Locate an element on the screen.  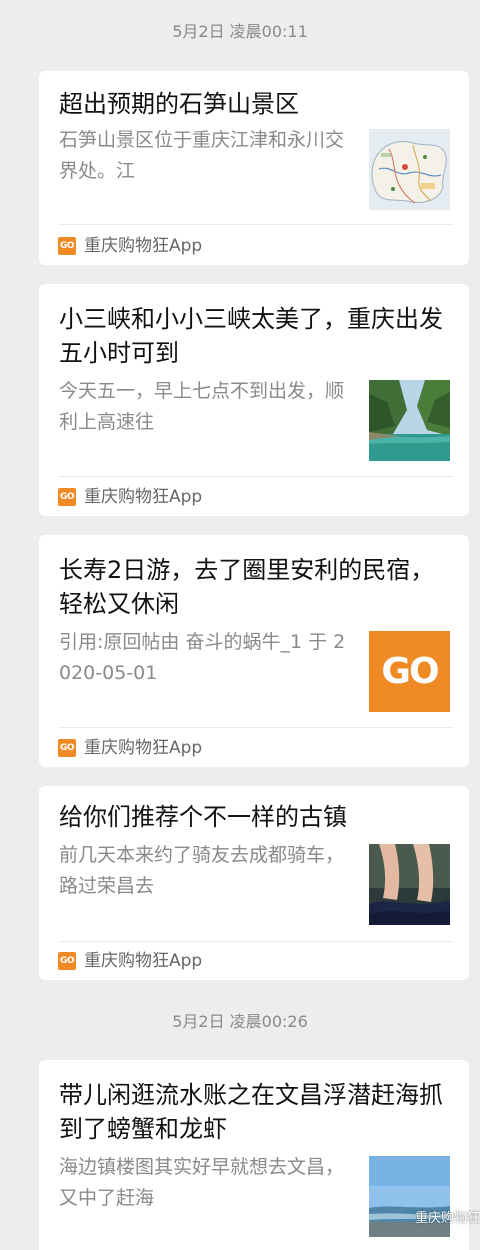
go-logo-text: GO is located at coordinates (410, 671).